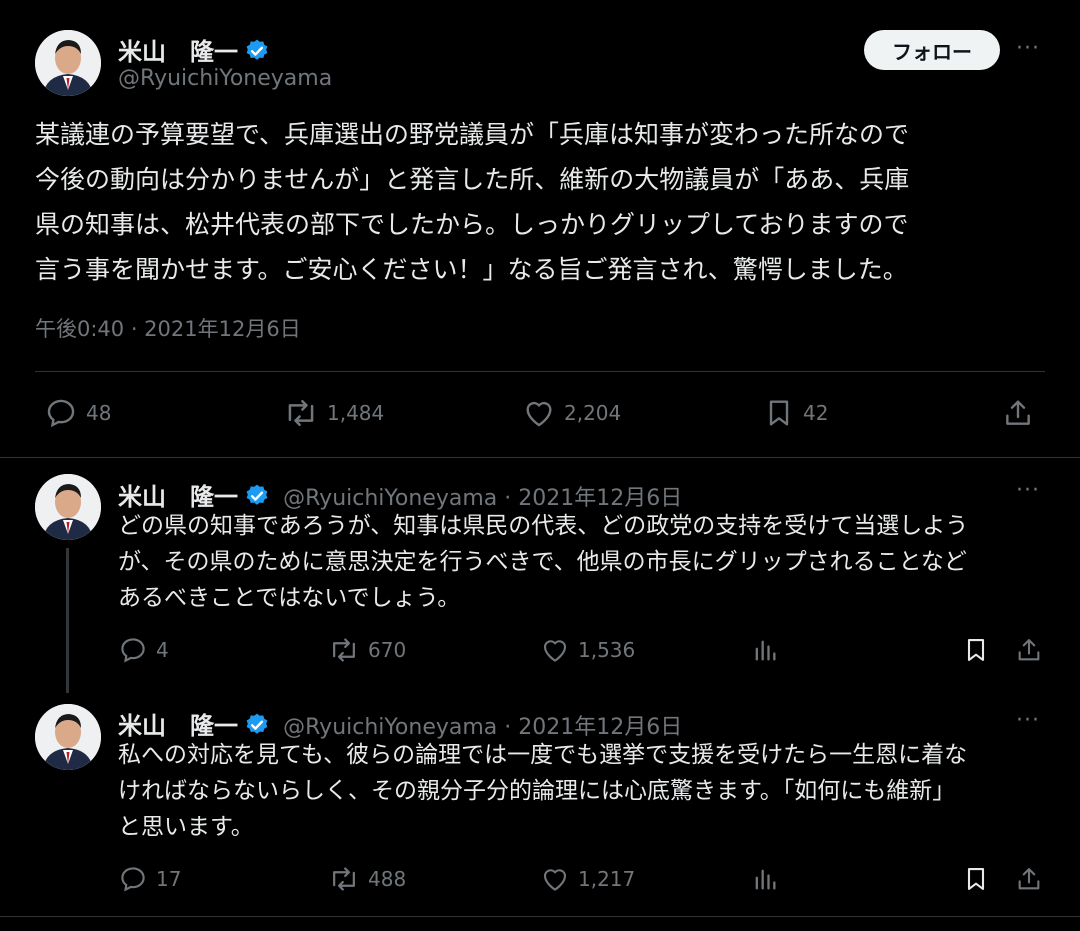 The width and height of the screenshot is (1080, 931). What do you see at coordinates (162, 650) in the screenshot?
I see `reply-count: 4` at bounding box center [162, 650].